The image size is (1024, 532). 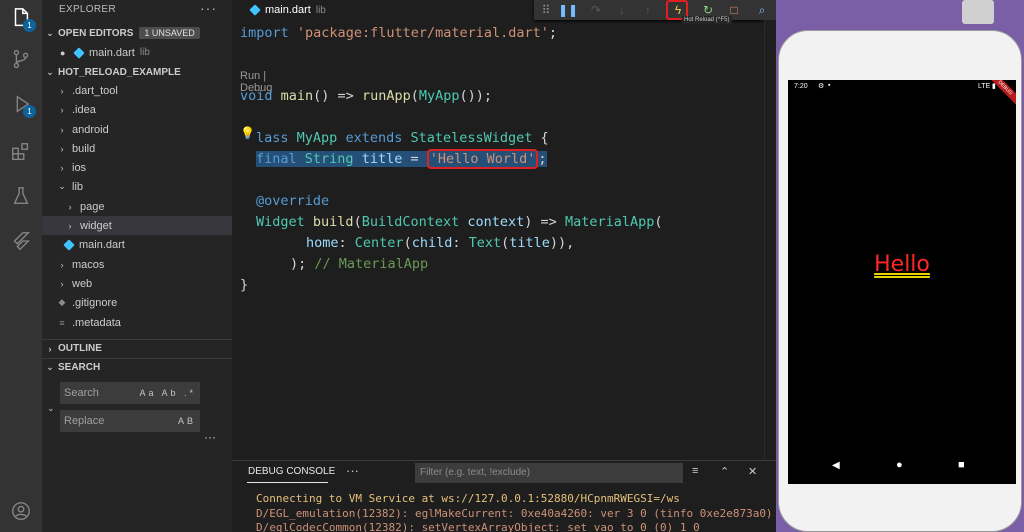 What do you see at coordinates (399, 33) in the screenshot?
I see `code-line: import 'package:flutter/material.dart';` at bounding box center [399, 33].